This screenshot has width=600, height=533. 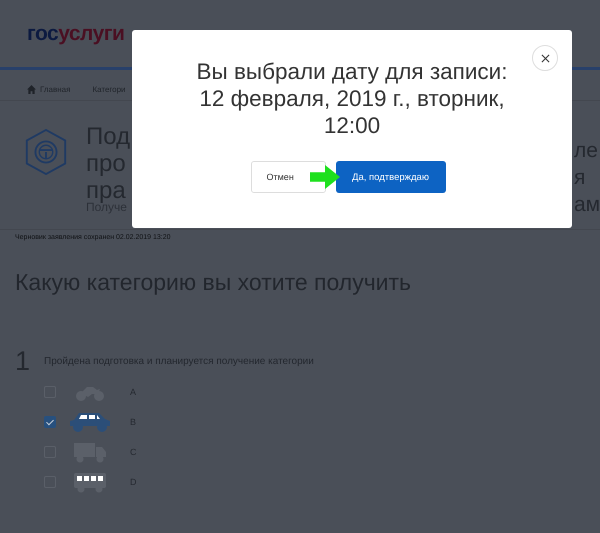 I want to click on checkbox, so click(x=50, y=422).